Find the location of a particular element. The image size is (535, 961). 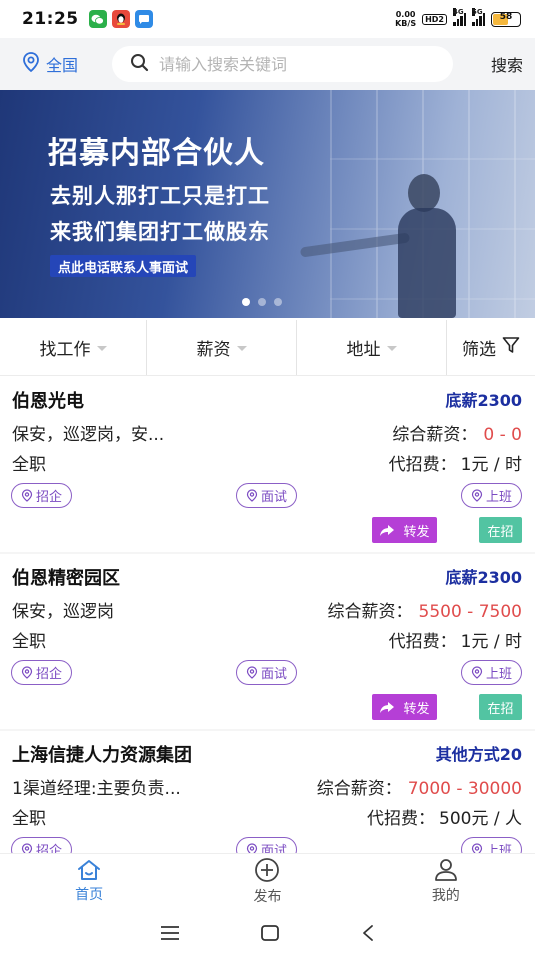

filter-label: 薪资 is located at coordinates (213, 350).